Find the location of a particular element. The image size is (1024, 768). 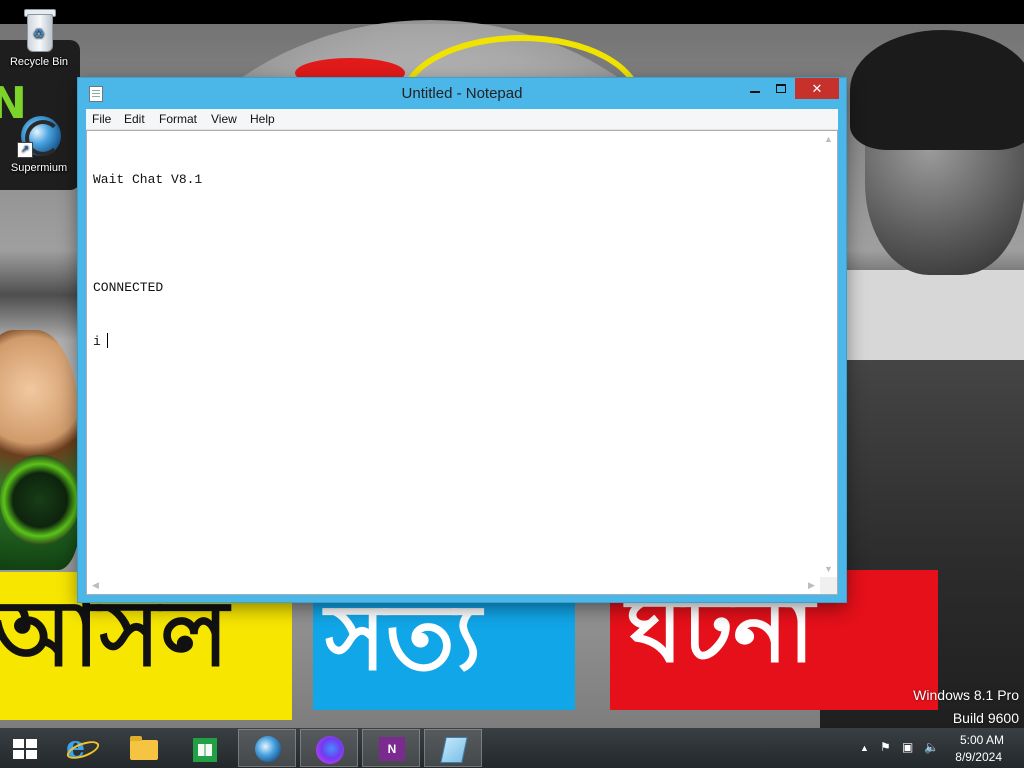

supermium-browser-icon is located at coordinates (267, 748).